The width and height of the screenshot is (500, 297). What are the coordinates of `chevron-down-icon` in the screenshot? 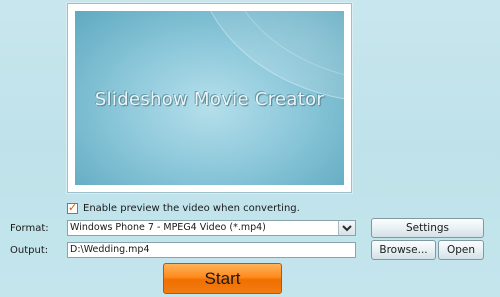 It's located at (347, 228).